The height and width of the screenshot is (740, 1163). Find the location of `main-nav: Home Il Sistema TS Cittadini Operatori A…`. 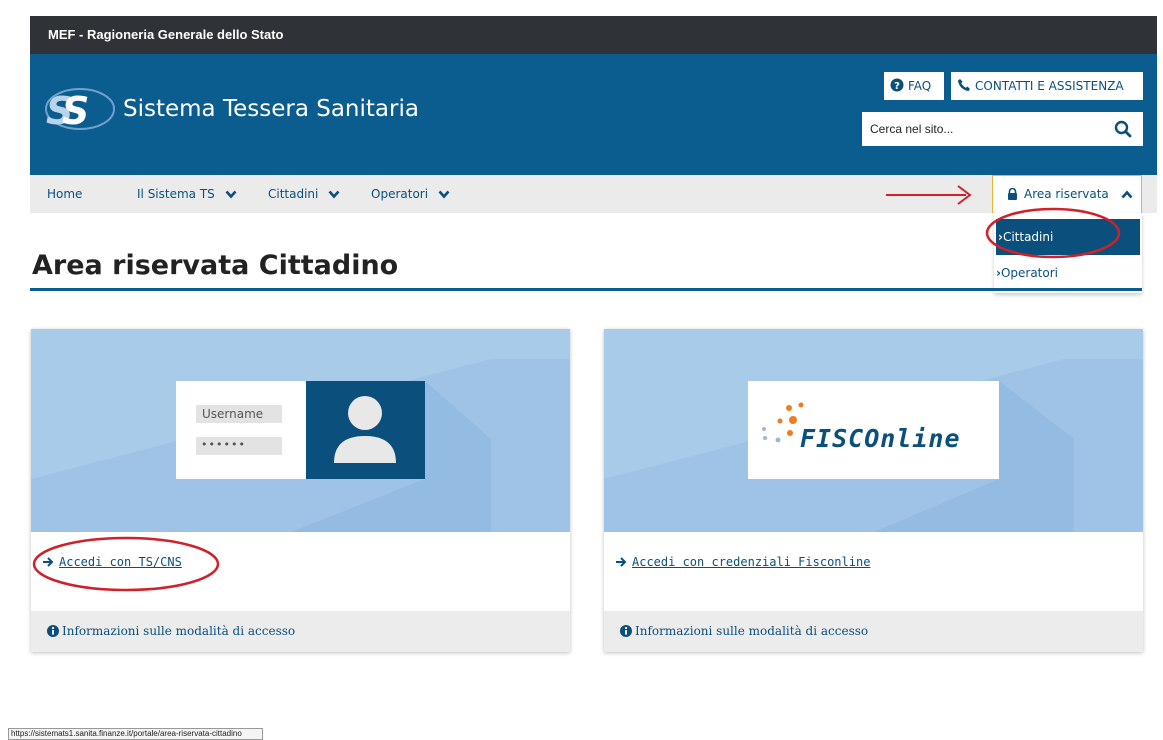

main-nav: Home Il Sistema TS Cittadini Operatori A… is located at coordinates (593, 194).